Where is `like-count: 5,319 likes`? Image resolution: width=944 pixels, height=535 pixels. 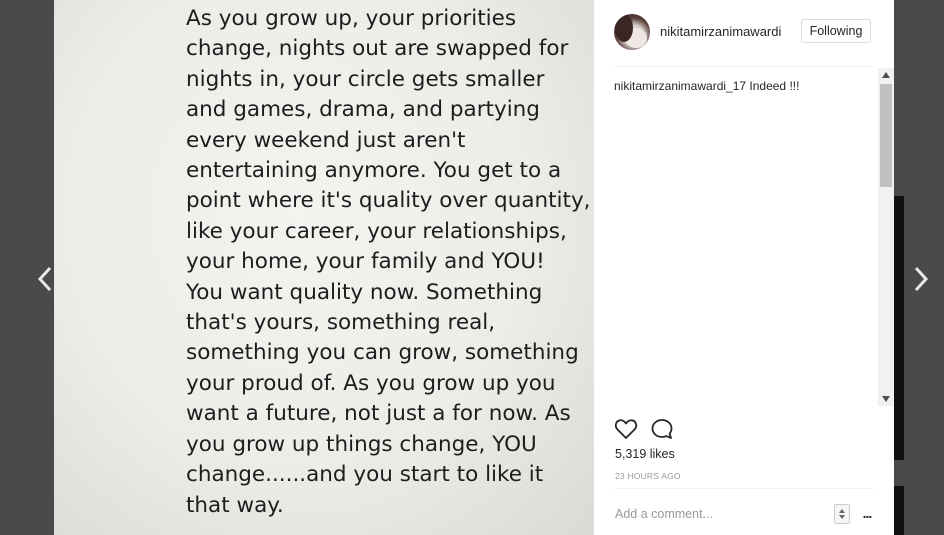 like-count: 5,319 likes is located at coordinates (645, 454).